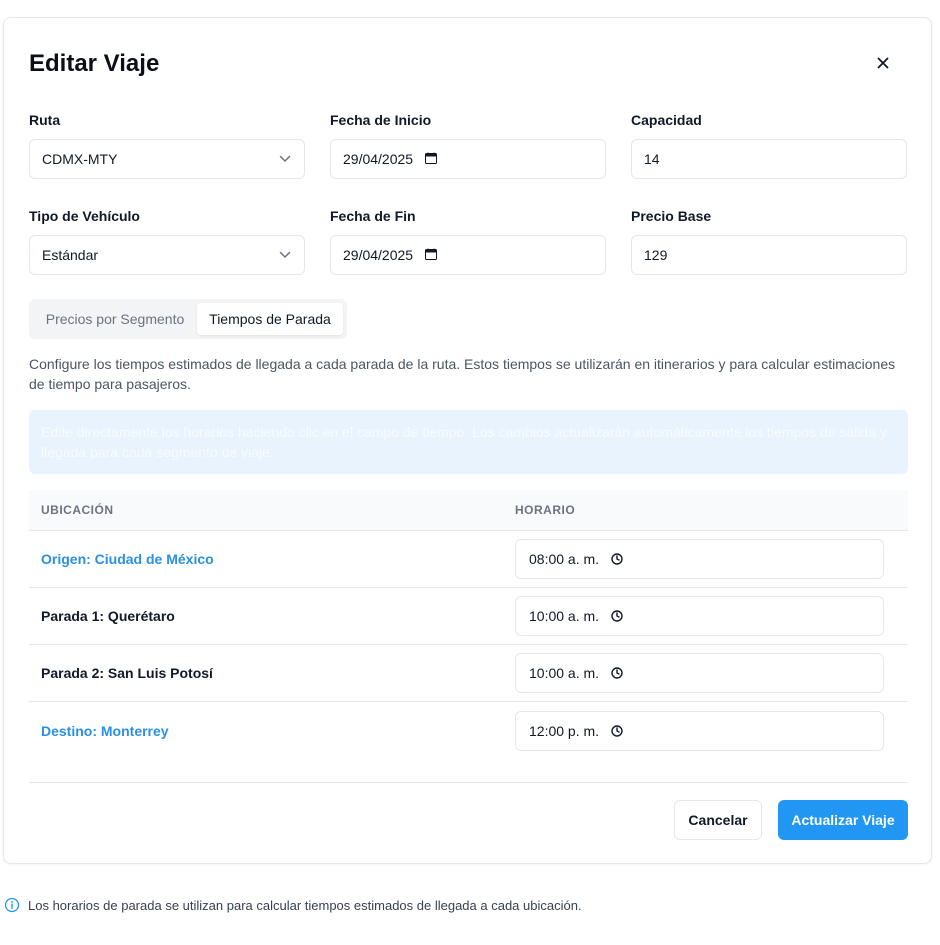 This screenshot has width=940, height=945. I want to click on table-row: Destino: Monterrey 12:00 p. m., so click(468, 730).